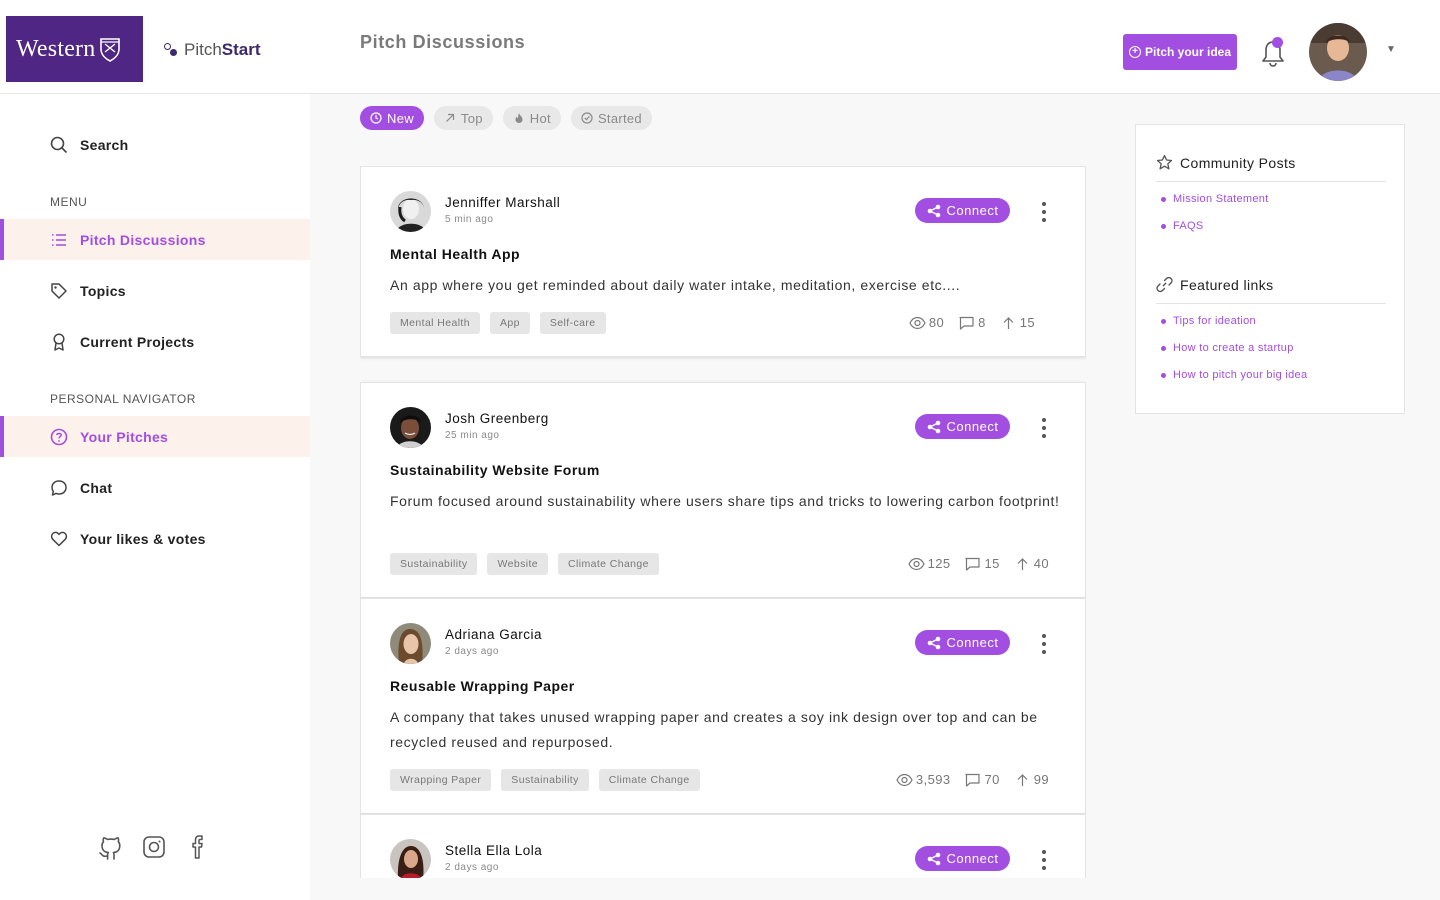 This screenshot has height=900, width=1440. I want to click on author-name: Josh Greenberg, so click(497, 418).